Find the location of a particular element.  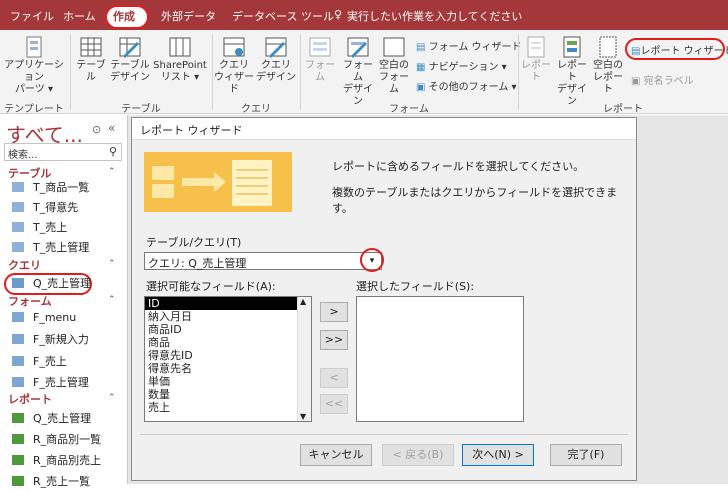

navigation-button: ▦ ナビゲーション ▾ is located at coordinates (461, 65).